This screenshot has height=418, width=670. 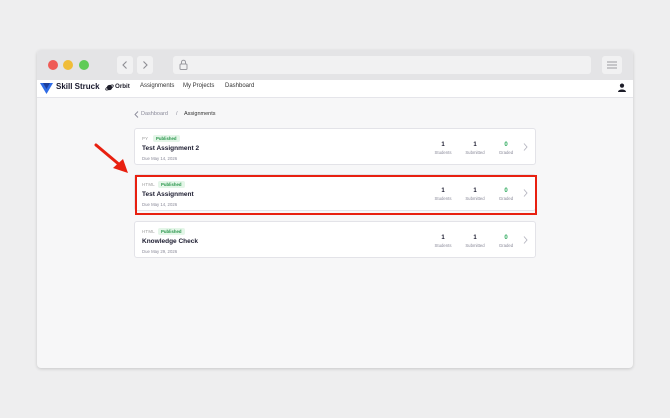 I want to click on brand-name: Skill Struck, so click(x=78, y=86).